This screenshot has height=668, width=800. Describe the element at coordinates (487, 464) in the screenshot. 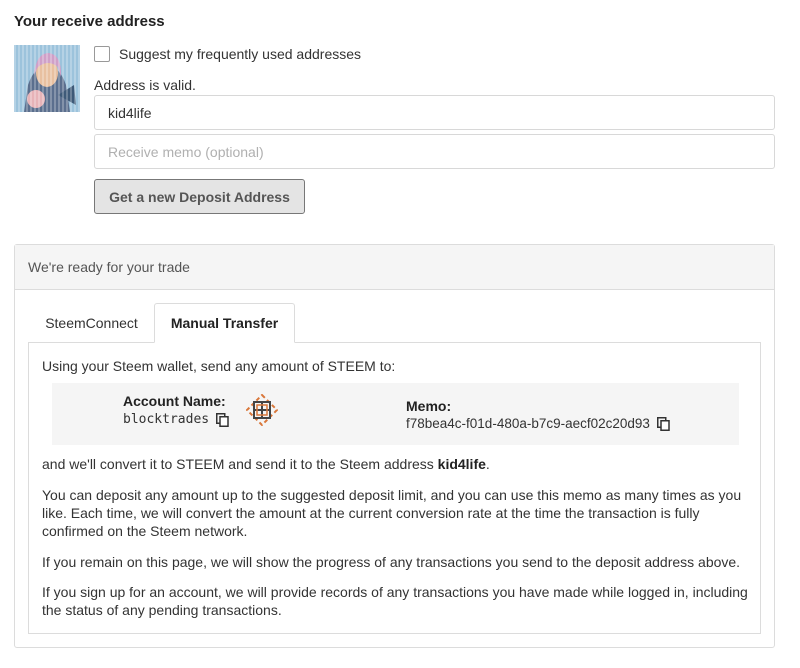

I see `convert-suffix: .` at that location.